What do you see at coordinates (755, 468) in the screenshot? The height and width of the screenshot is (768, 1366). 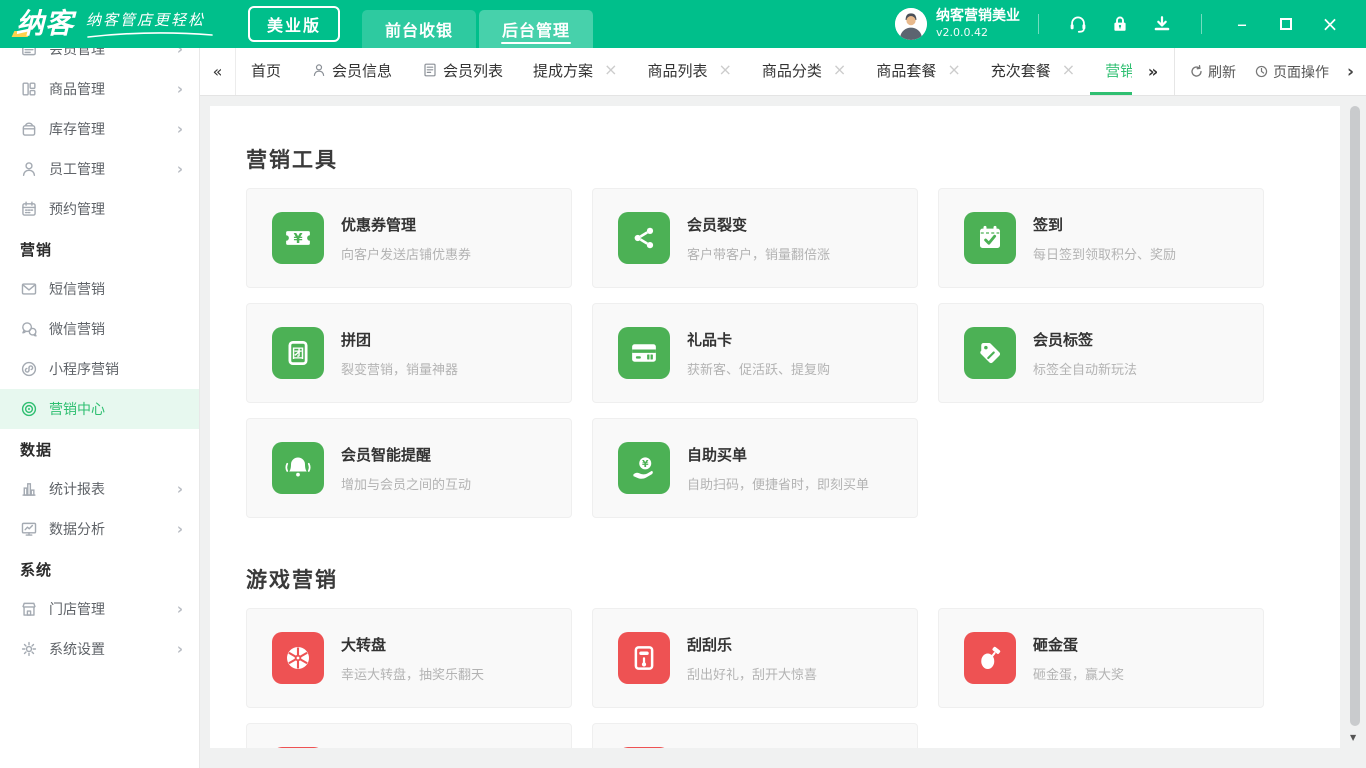 I see `card-self-checkout: ¥ 自助买单 自助扫码，便捷省时，即刻买单` at bounding box center [755, 468].